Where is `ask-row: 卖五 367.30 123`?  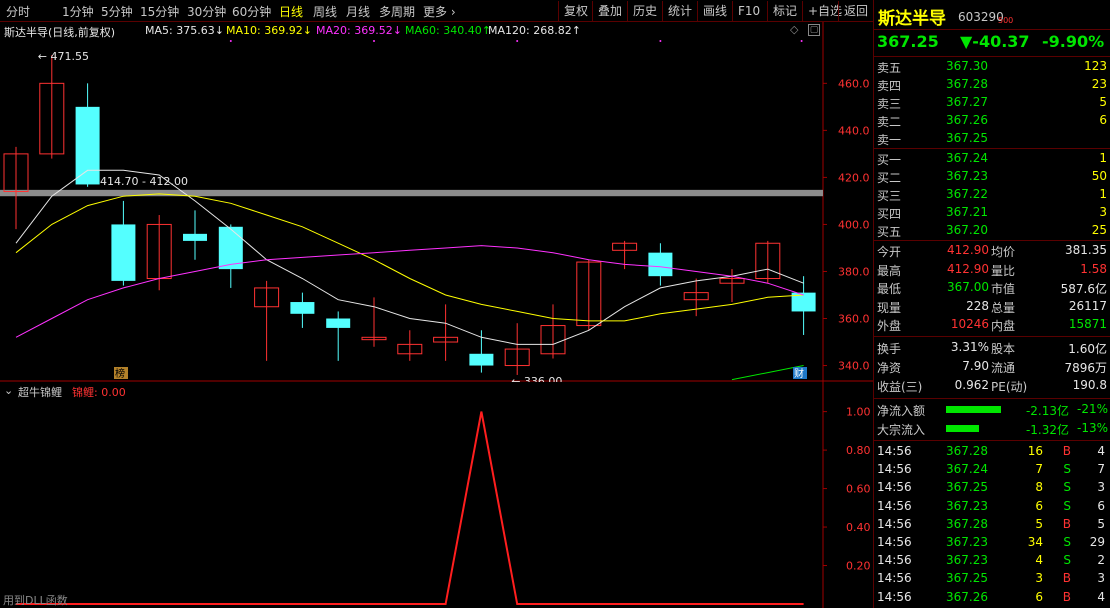
ask-row: 卖五 367.30 123 is located at coordinates (992, 67).